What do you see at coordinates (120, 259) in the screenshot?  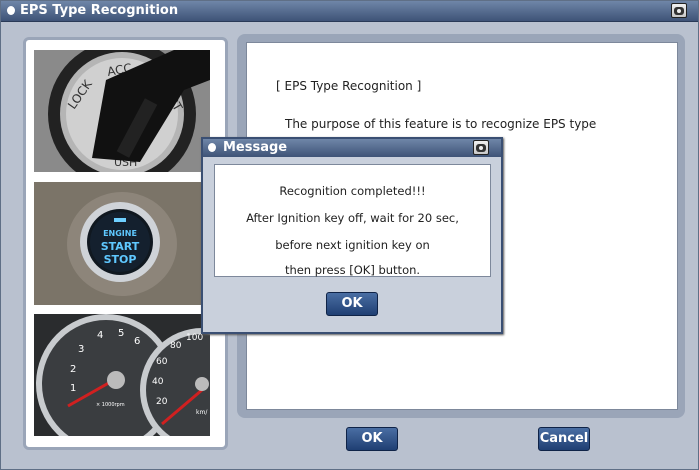 I see `start-button-stop-label: STOP` at bounding box center [120, 259].